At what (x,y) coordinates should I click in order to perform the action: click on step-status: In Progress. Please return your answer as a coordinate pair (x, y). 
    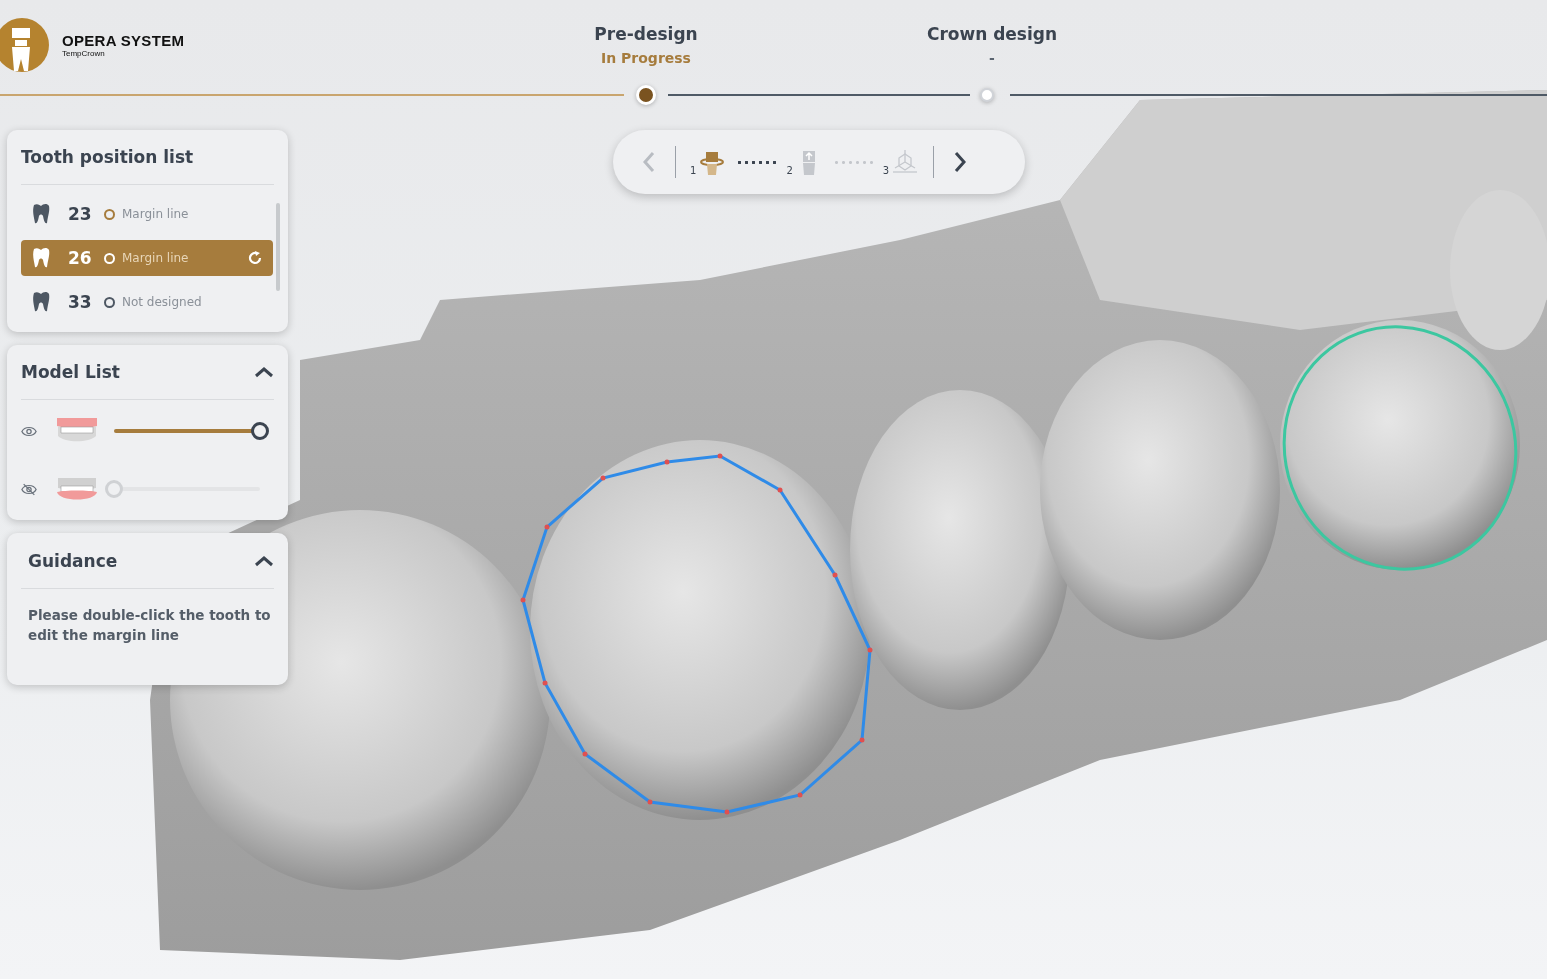
    Looking at the image, I should click on (646, 58).